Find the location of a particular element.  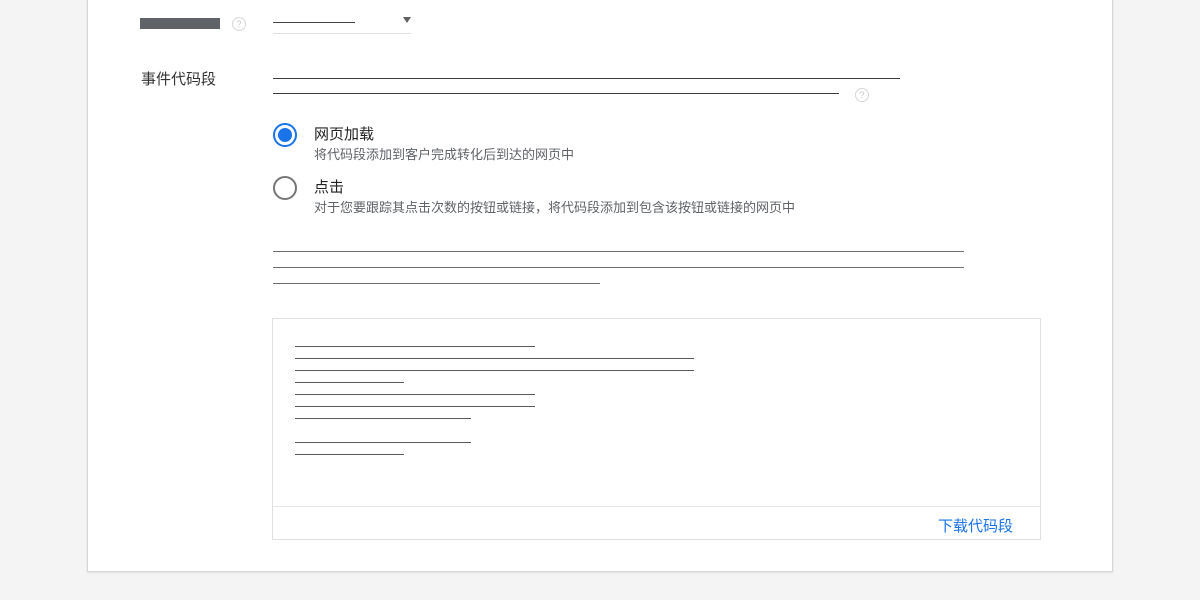

radio-selected-dot is located at coordinates (285, 135).